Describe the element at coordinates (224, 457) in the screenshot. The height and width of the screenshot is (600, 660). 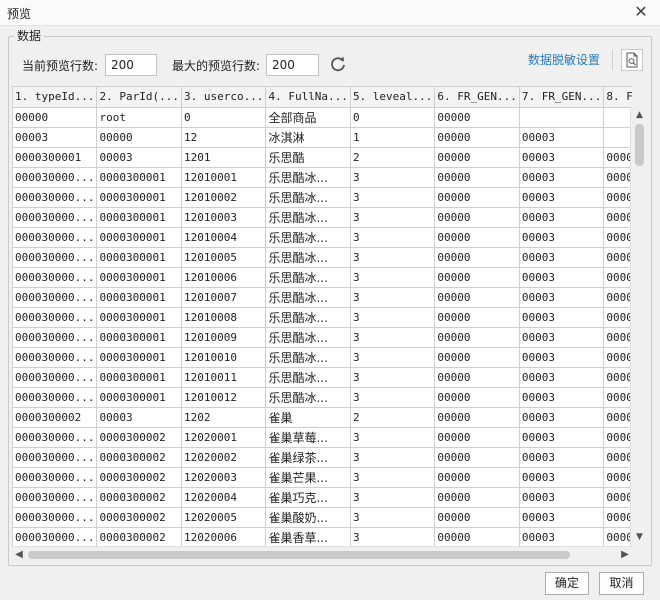
I see `table-cell: 12020002` at that location.